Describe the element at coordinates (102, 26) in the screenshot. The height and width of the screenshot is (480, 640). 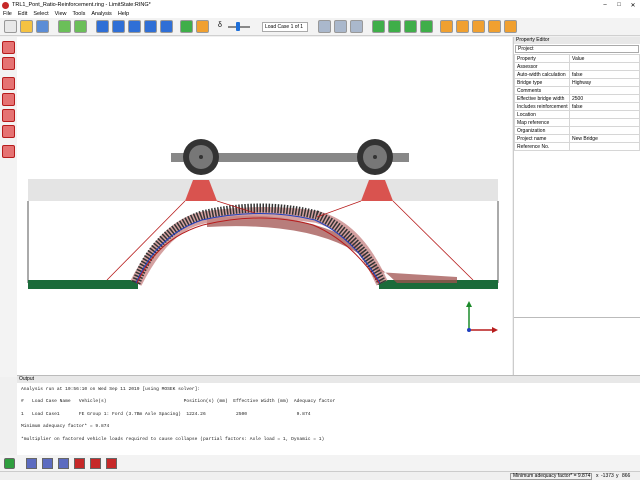
I see `select-icon` at that location.